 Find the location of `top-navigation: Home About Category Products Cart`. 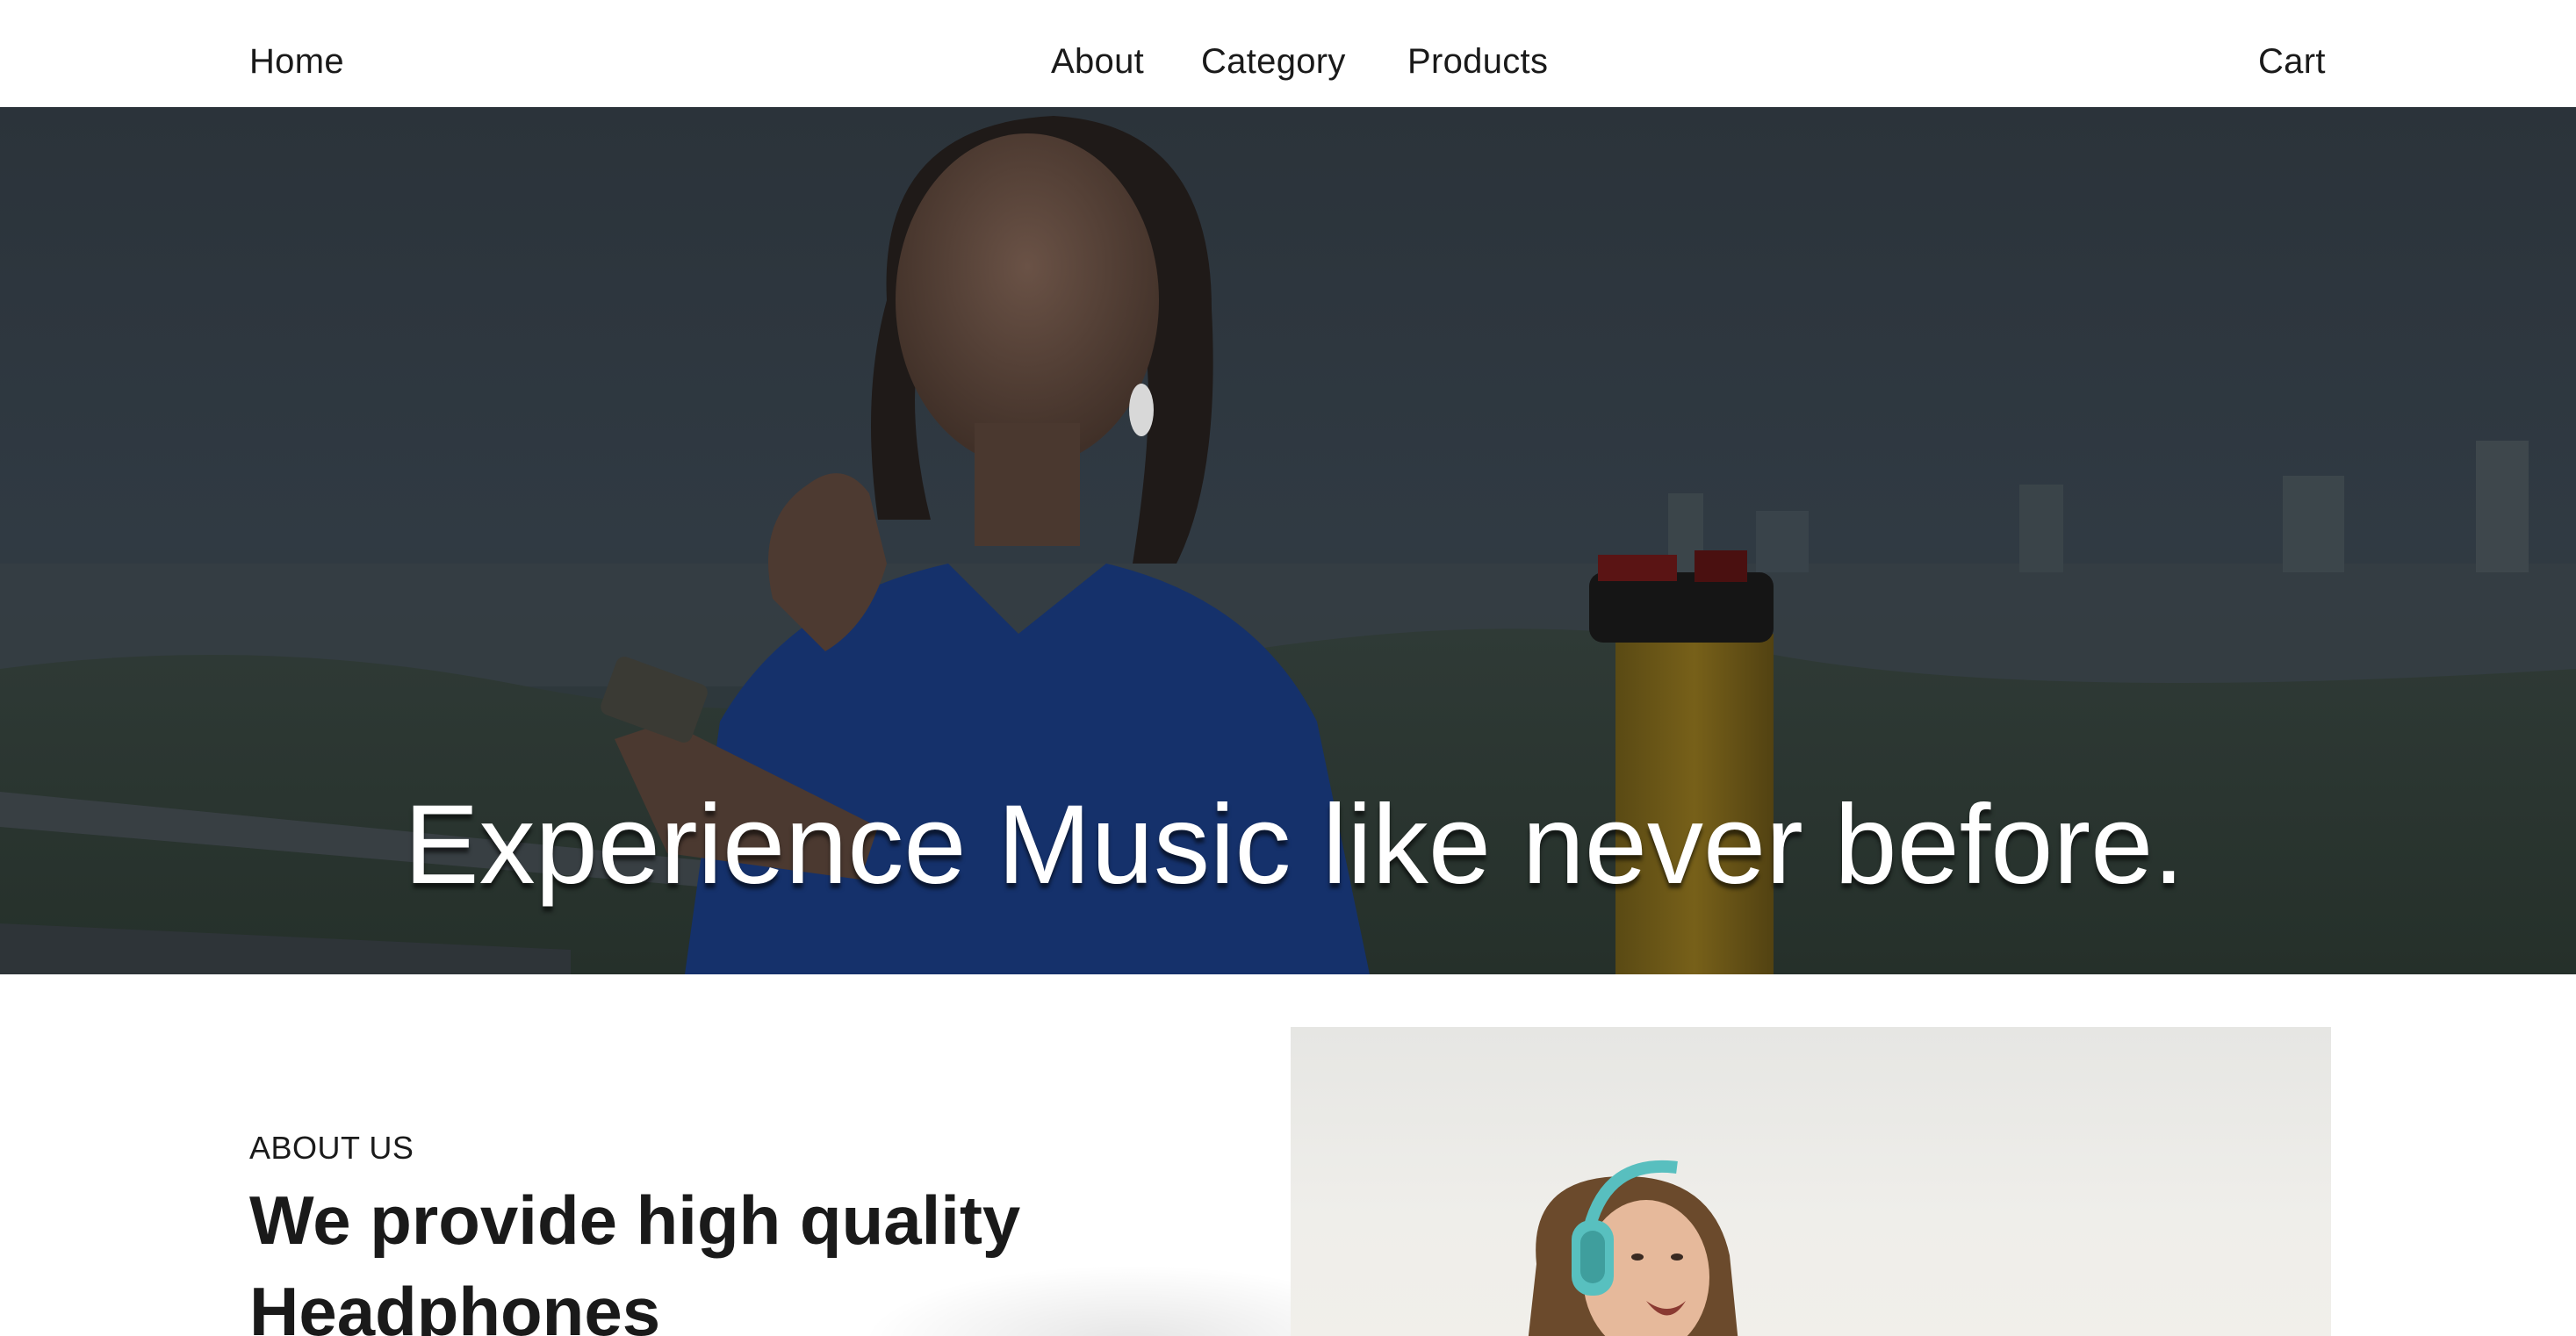

top-navigation: Home About Category Products Cart is located at coordinates (1288, 54).